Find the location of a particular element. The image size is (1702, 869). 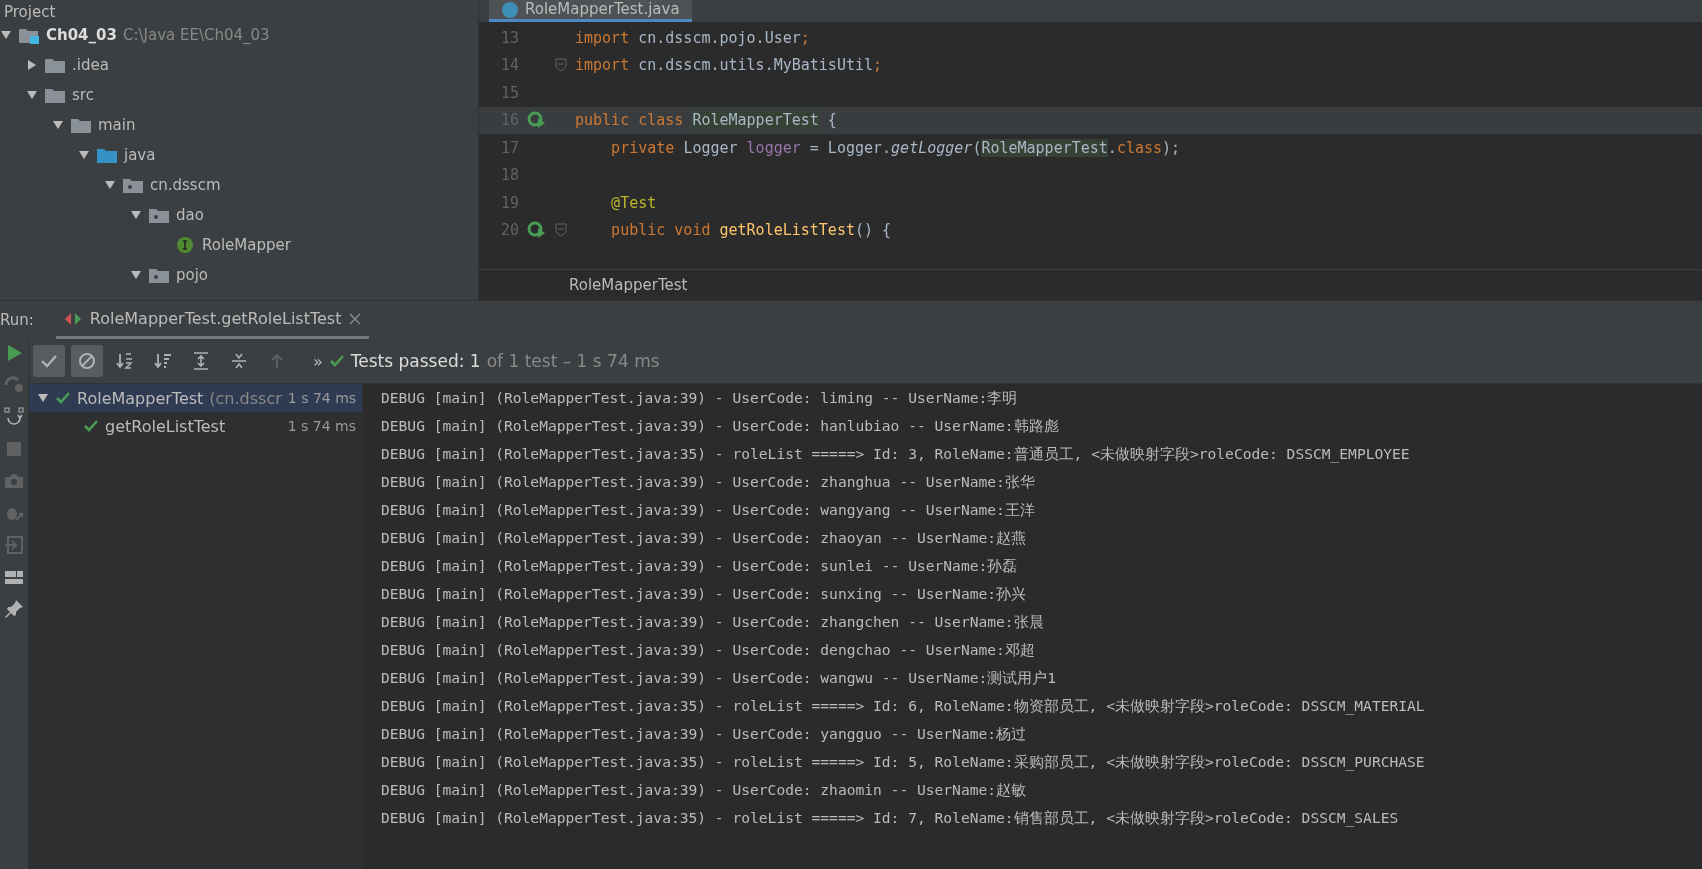

test-name: RoleMapperTest is located at coordinates (140, 398).